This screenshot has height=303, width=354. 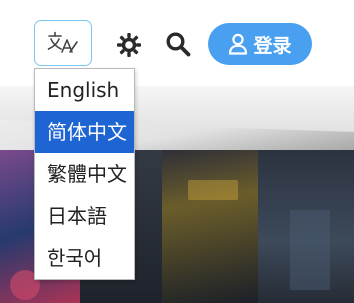 I want to click on language-option-simplified-chinese: 简体中文, so click(x=84, y=132).